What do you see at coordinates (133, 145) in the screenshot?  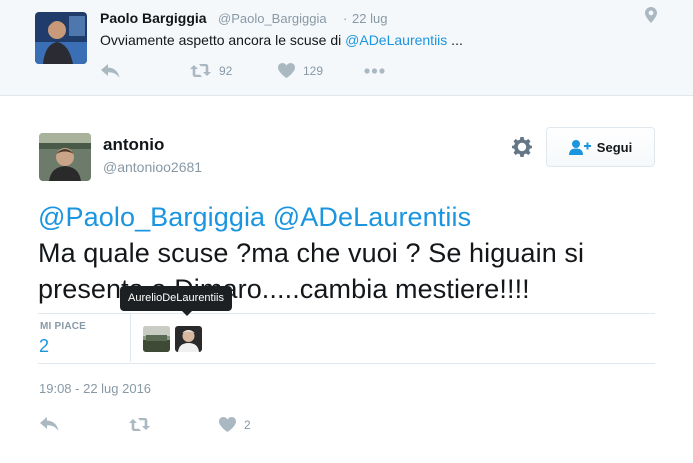 I see `author-name: antonio` at bounding box center [133, 145].